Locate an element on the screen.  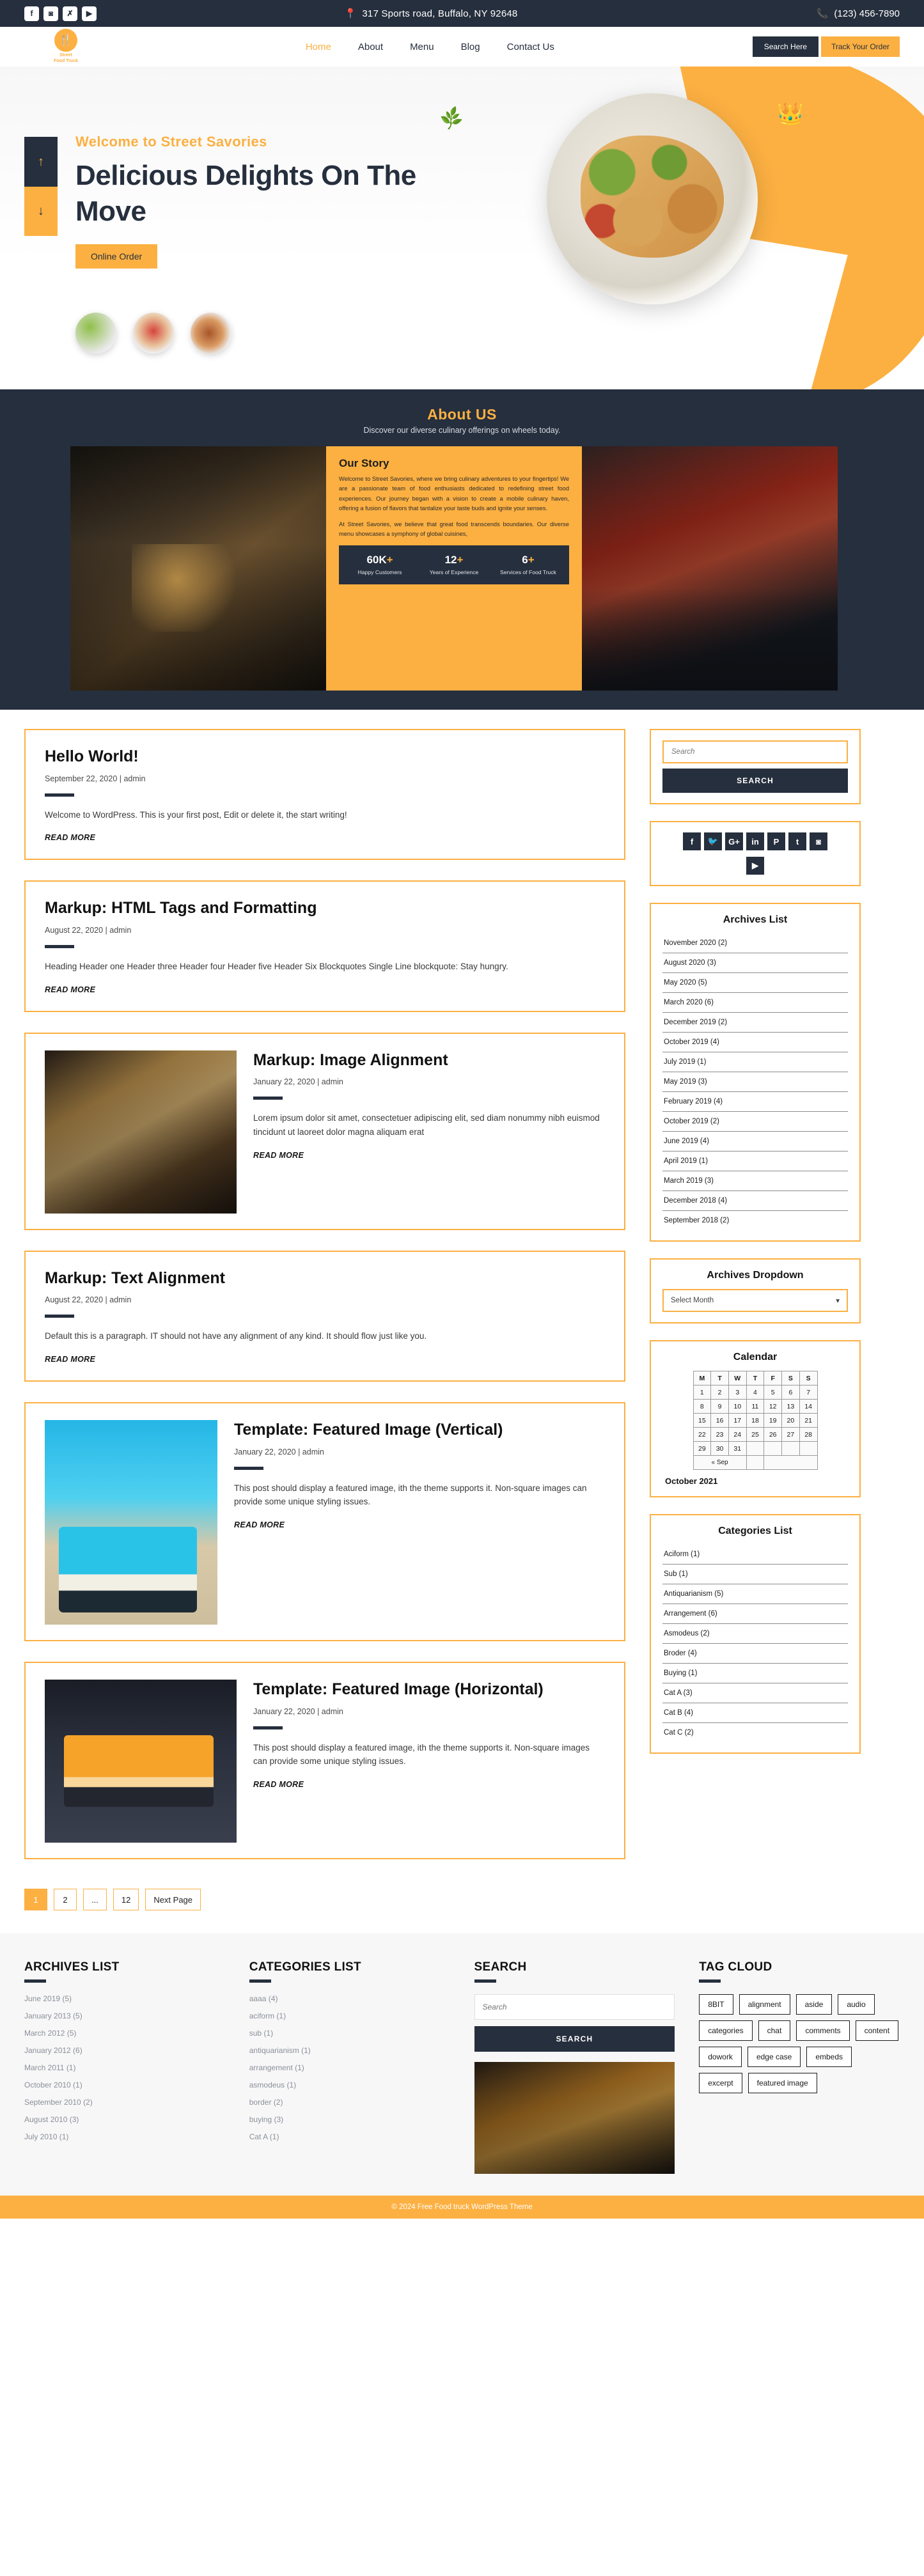
list-item: November 2020 (2) is located at coordinates (755, 943).